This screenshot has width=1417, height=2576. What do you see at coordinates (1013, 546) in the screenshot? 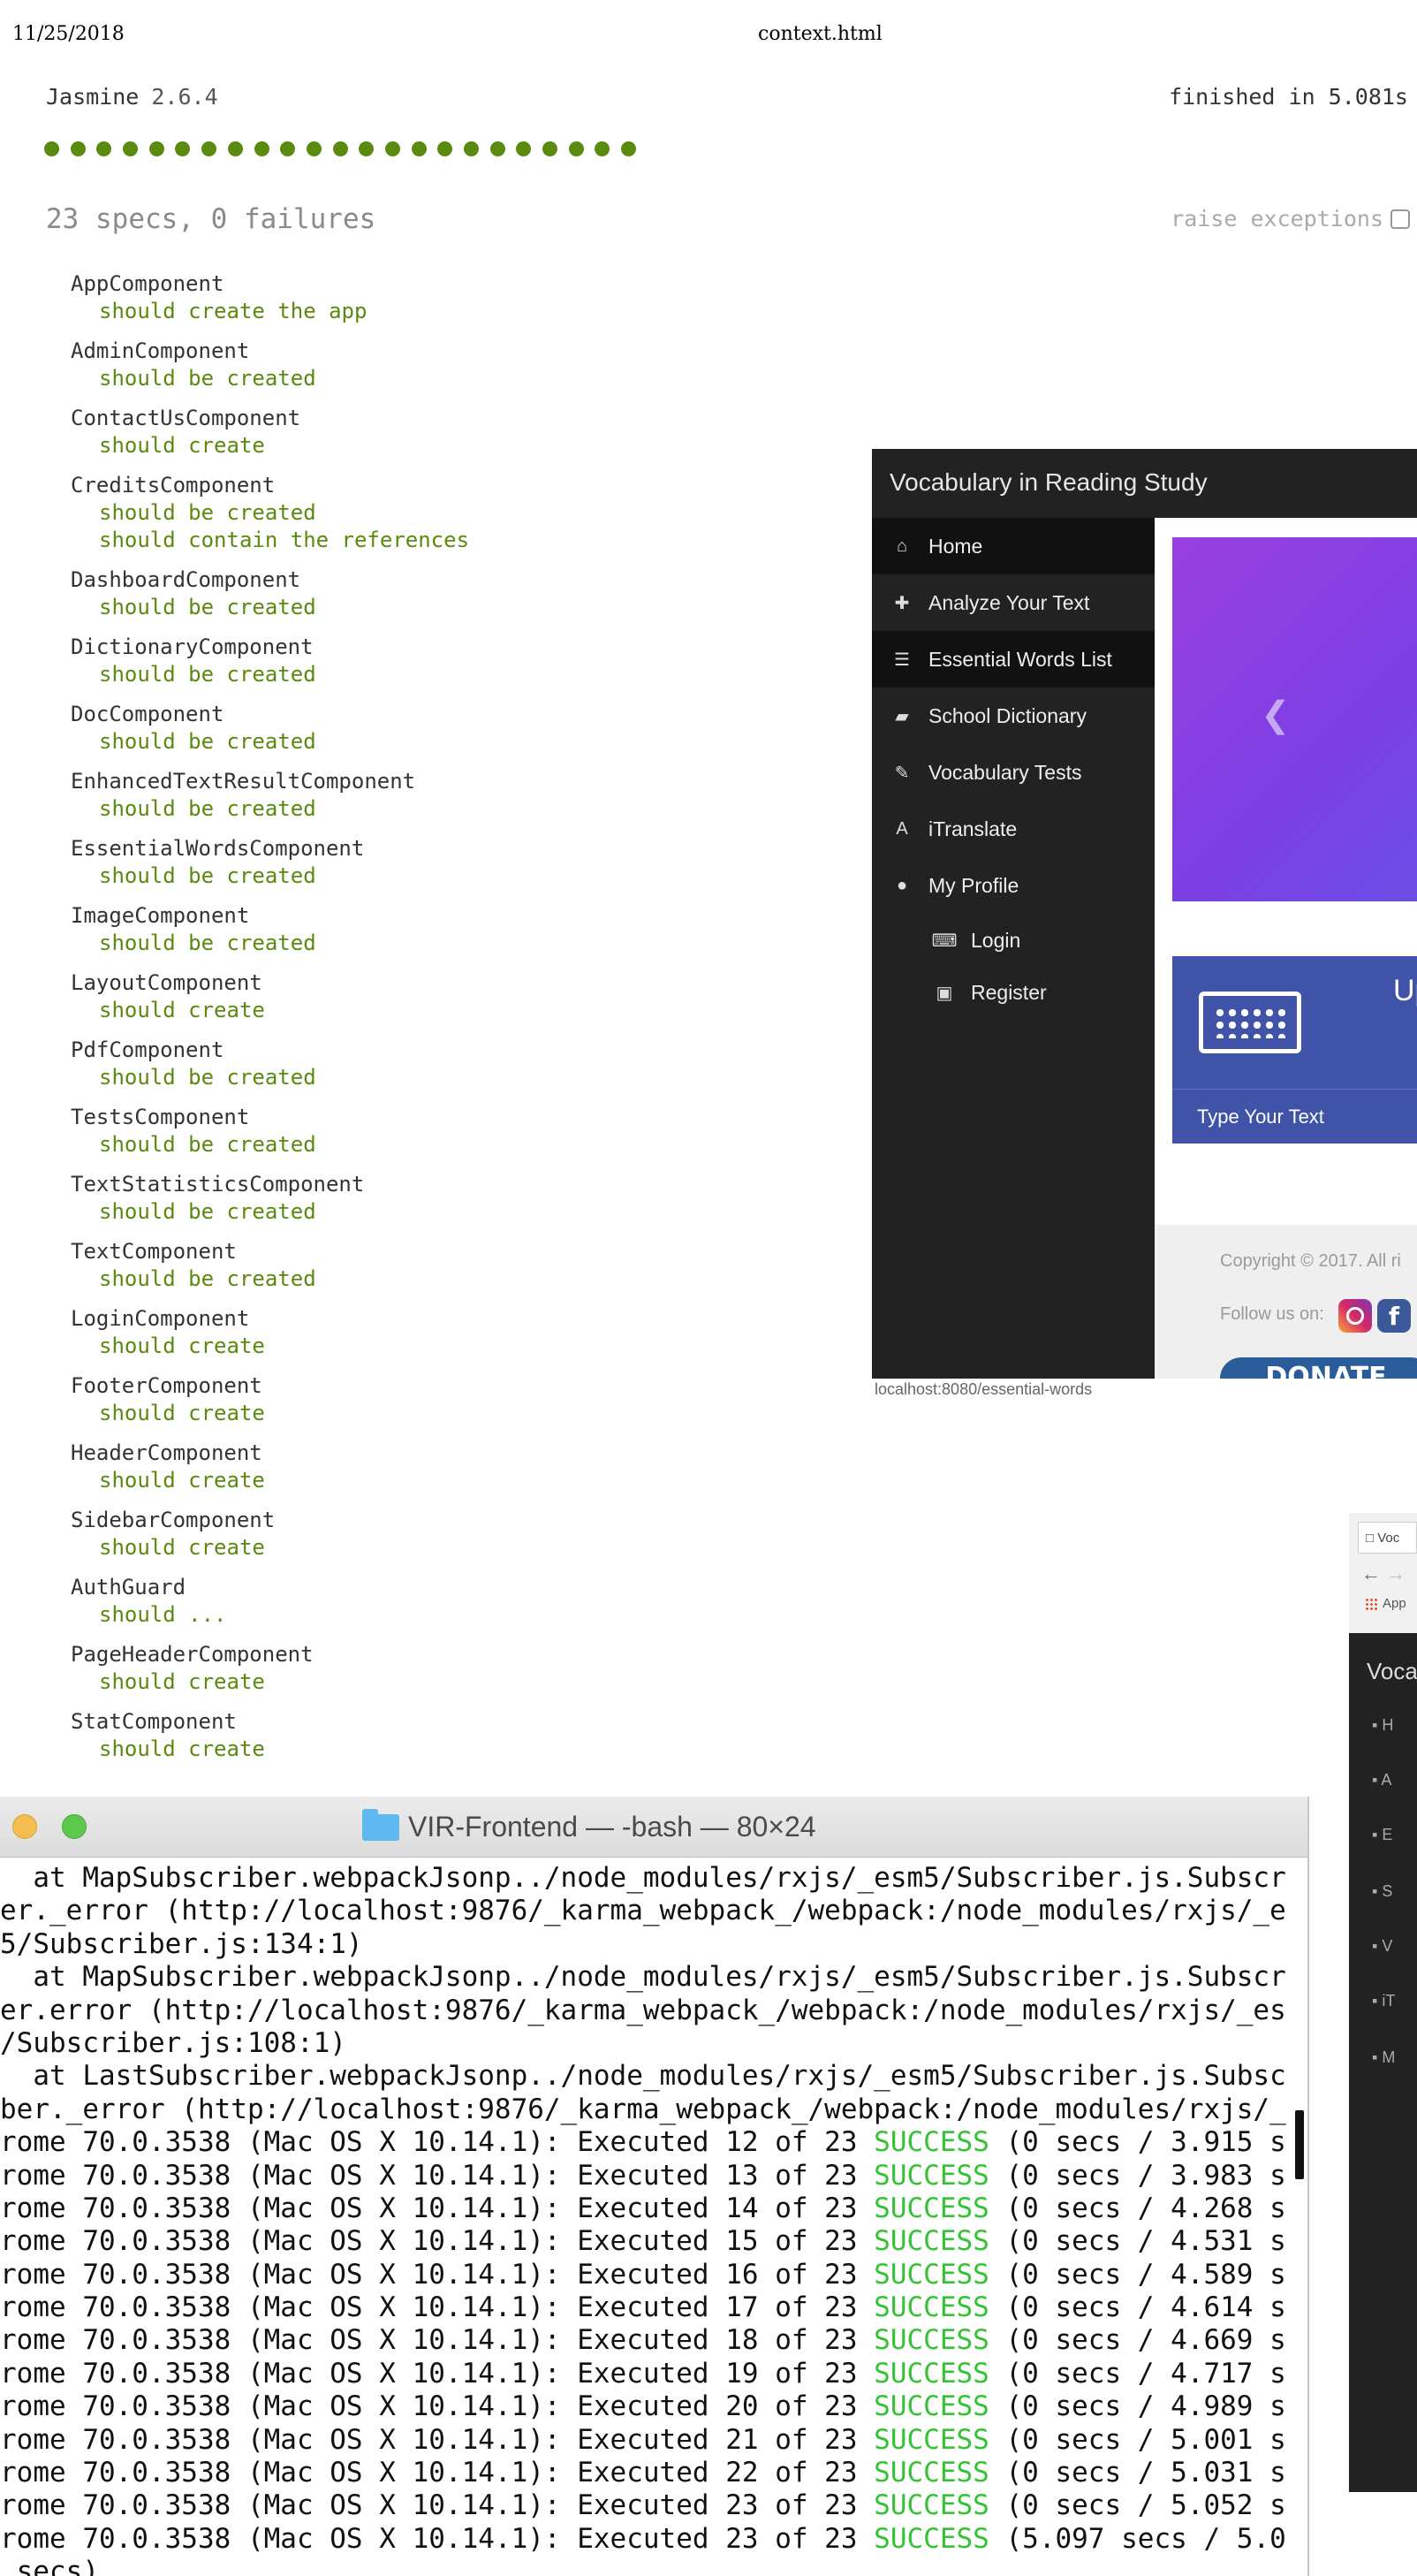
I see `sidebar-item: ⌂ Home` at bounding box center [1013, 546].